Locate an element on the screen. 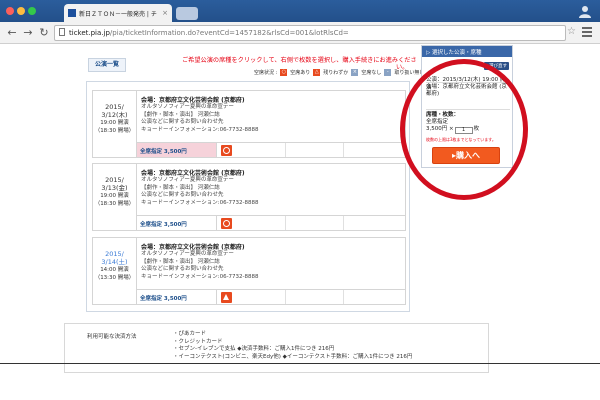 The image size is (600, 400). page-document-icon is located at coordinates (62, 32).